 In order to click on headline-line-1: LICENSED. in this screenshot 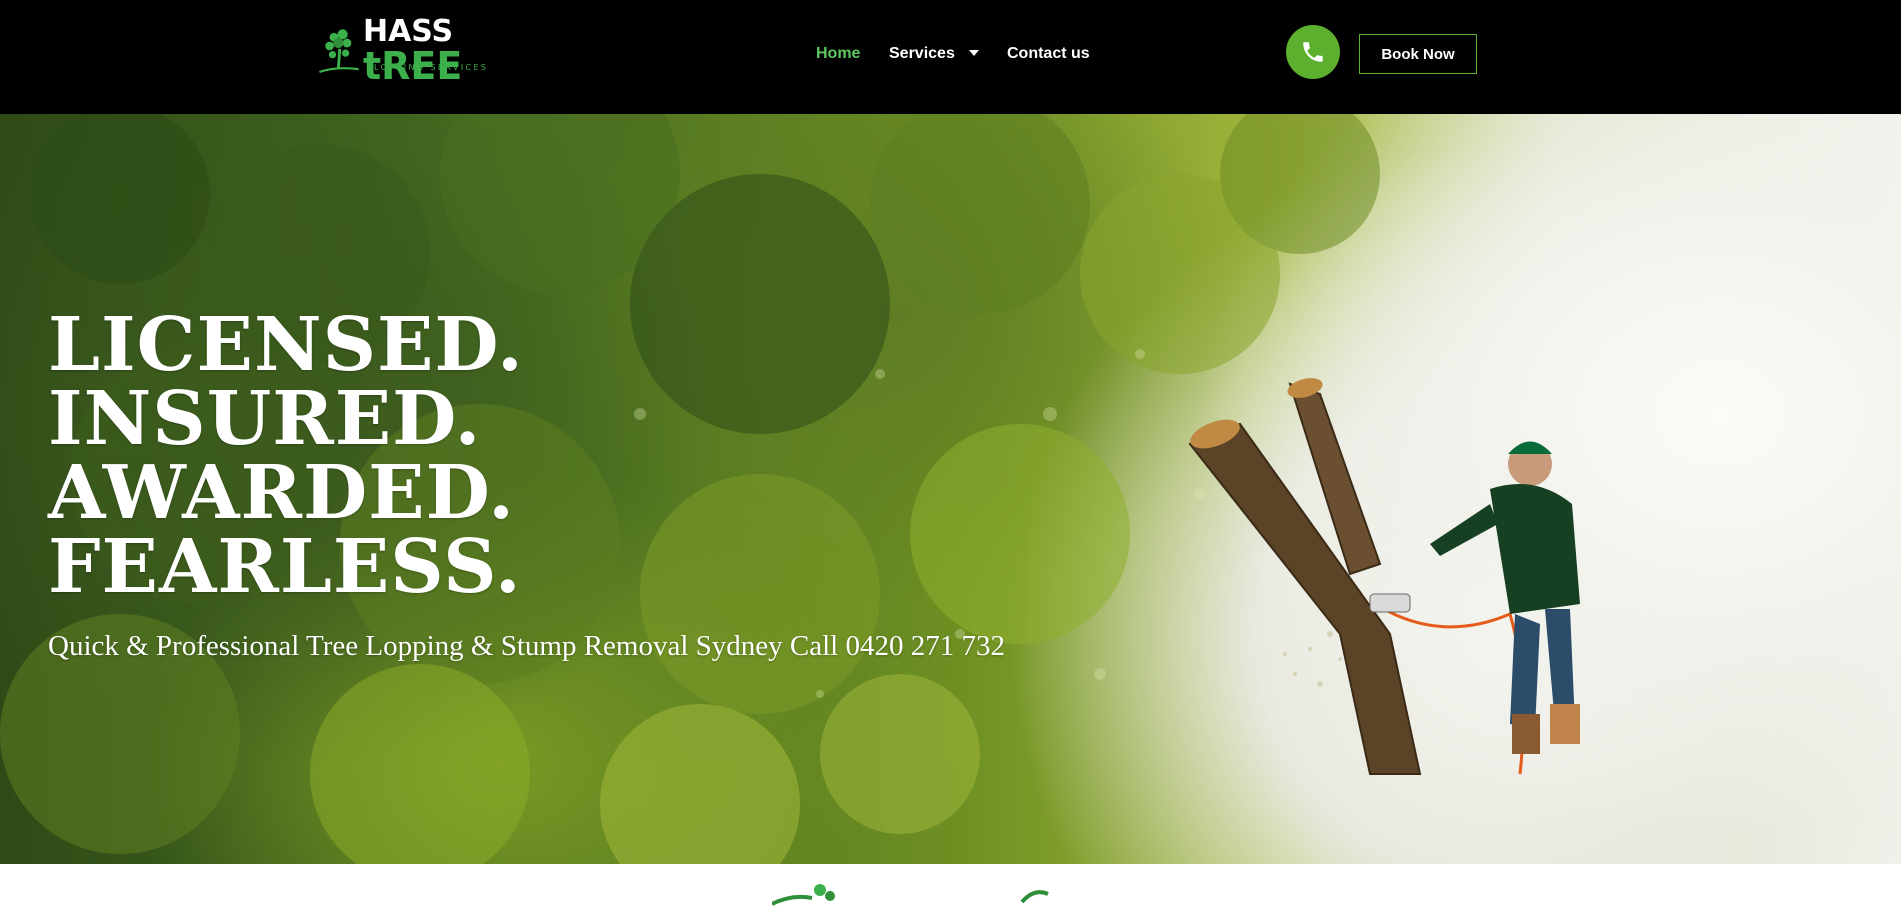, I will do `click(286, 345)`.